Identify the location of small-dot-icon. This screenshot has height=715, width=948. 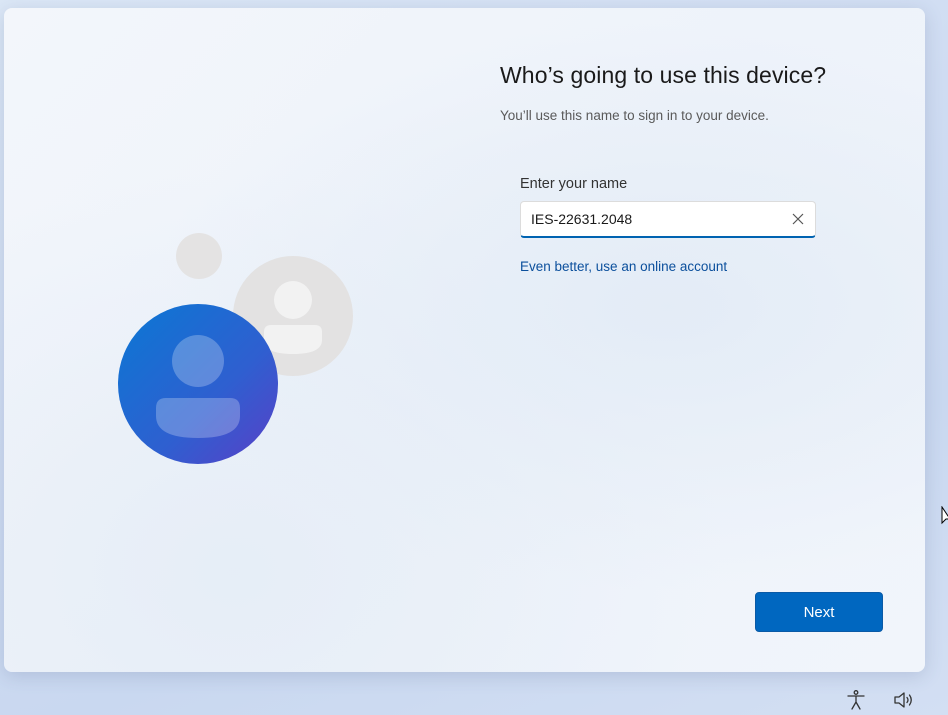
(199, 256).